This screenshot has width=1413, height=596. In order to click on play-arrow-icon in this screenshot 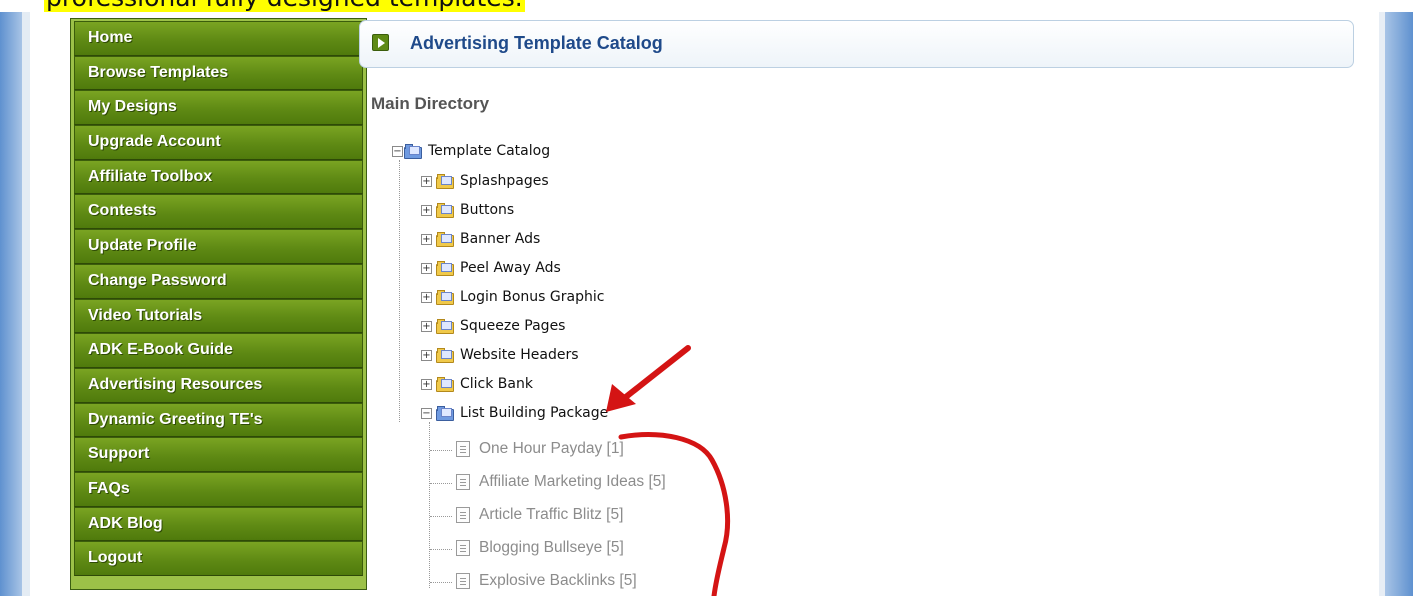, I will do `click(380, 42)`.